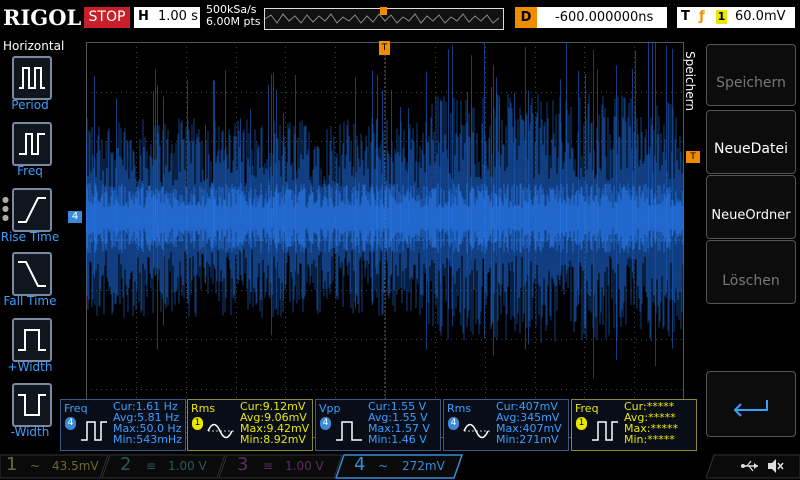 This screenshot has width=800, height=480. I want to click on speaker-muted-icon, so click(775, 466).